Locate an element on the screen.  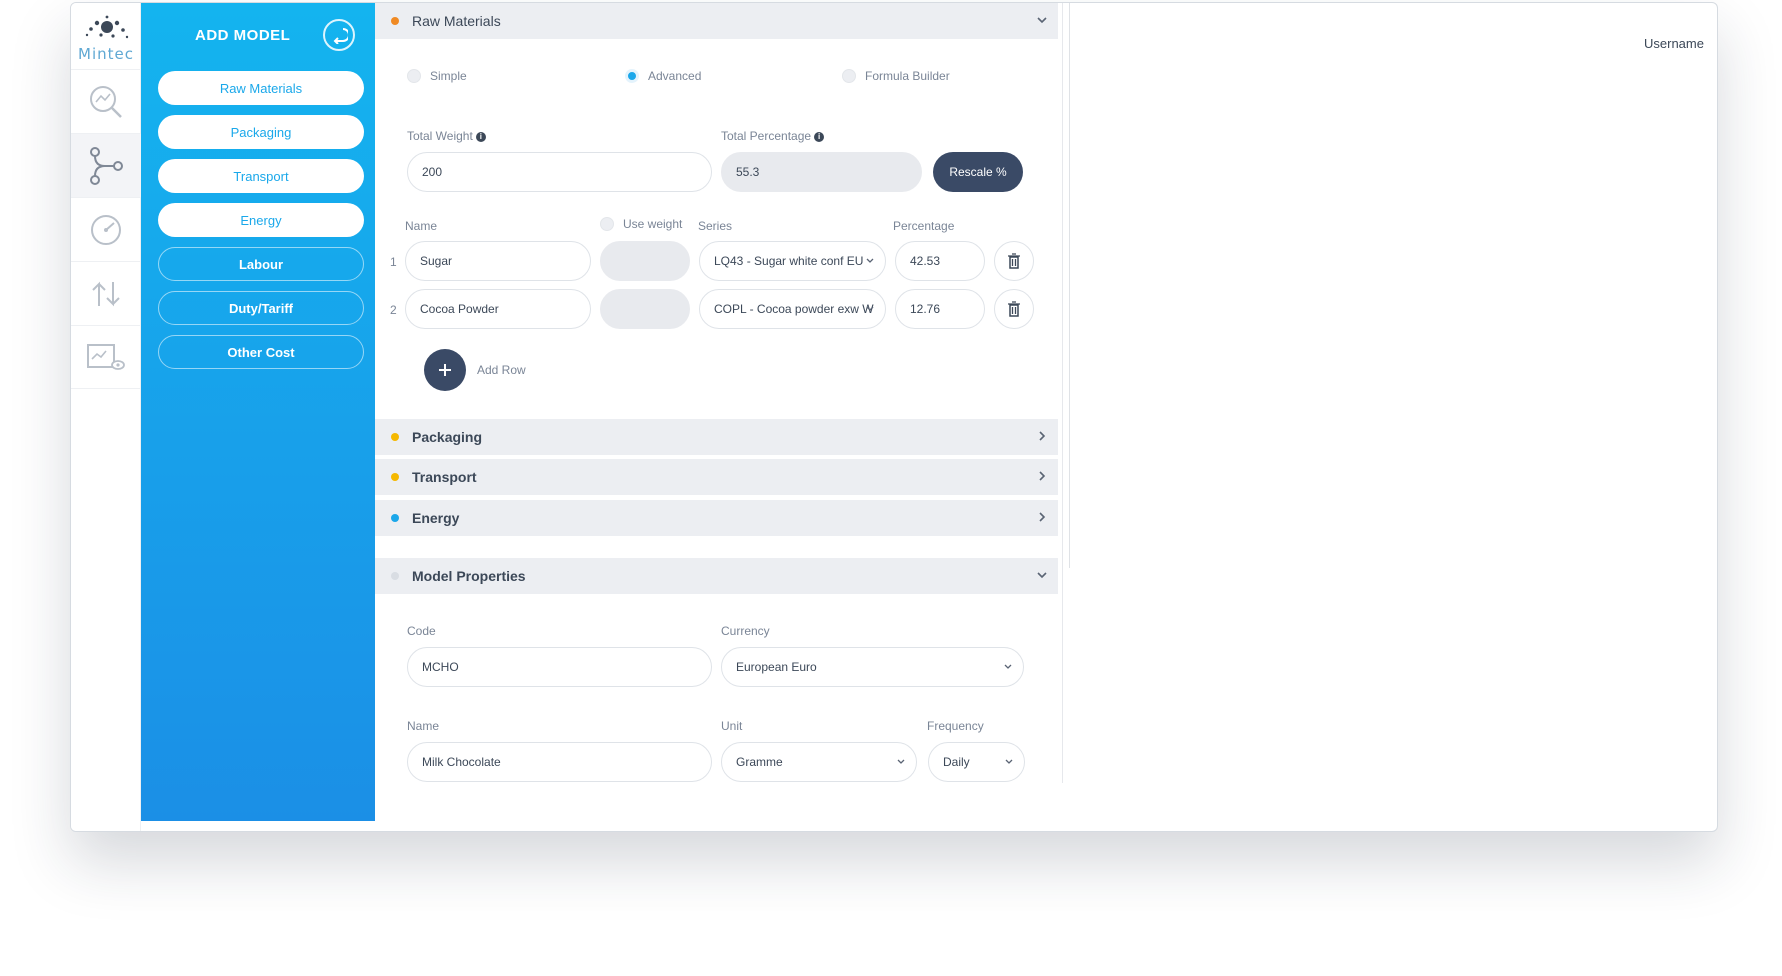
section-title: Packaging is located at coordinates (447, 437).